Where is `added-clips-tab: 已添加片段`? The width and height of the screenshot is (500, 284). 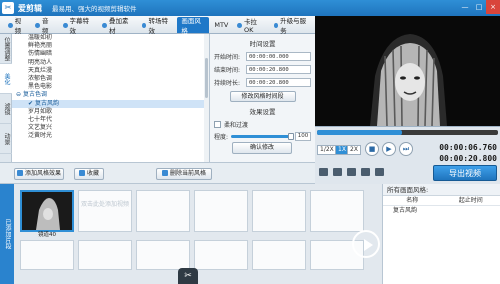 added-clips-tab: 已添加片段 is located at coordinates (7, 234).